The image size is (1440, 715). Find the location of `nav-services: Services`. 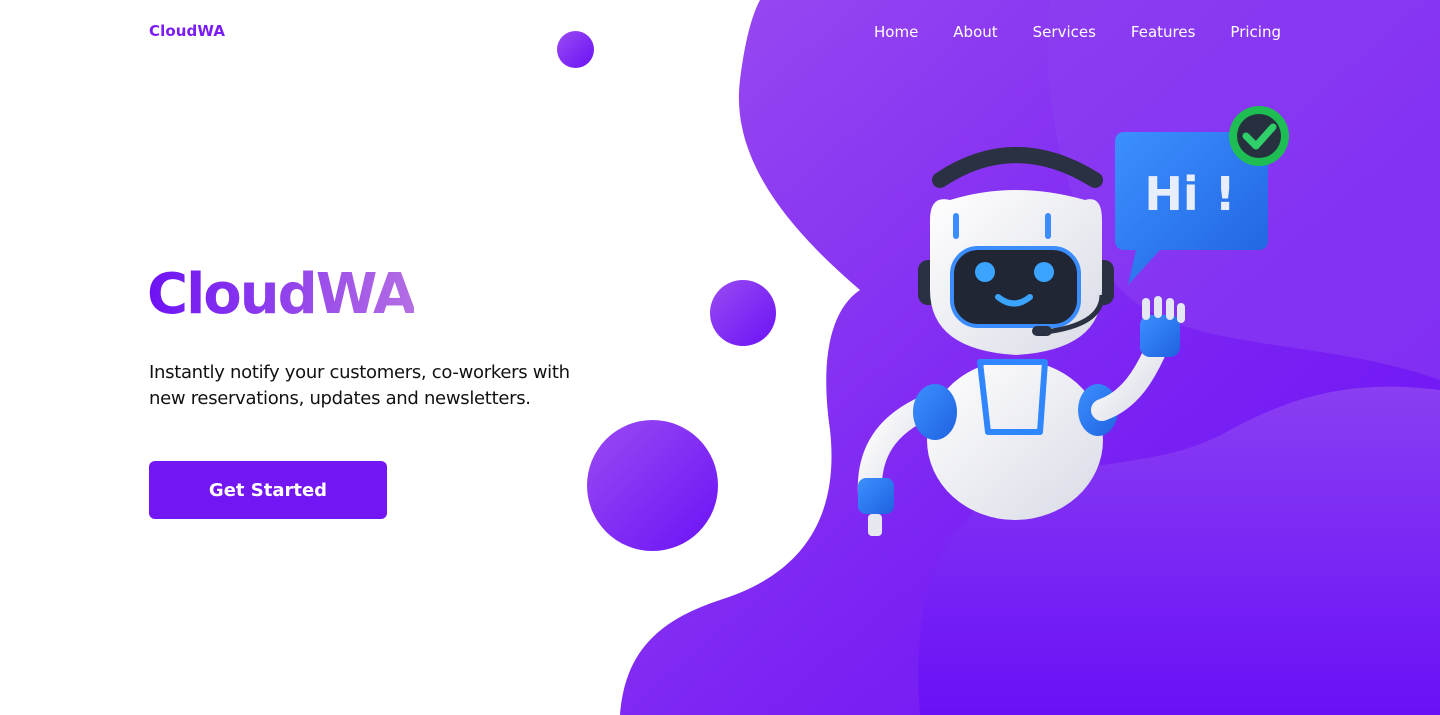

nav-services: Services is located at coordinates (1064, 32).